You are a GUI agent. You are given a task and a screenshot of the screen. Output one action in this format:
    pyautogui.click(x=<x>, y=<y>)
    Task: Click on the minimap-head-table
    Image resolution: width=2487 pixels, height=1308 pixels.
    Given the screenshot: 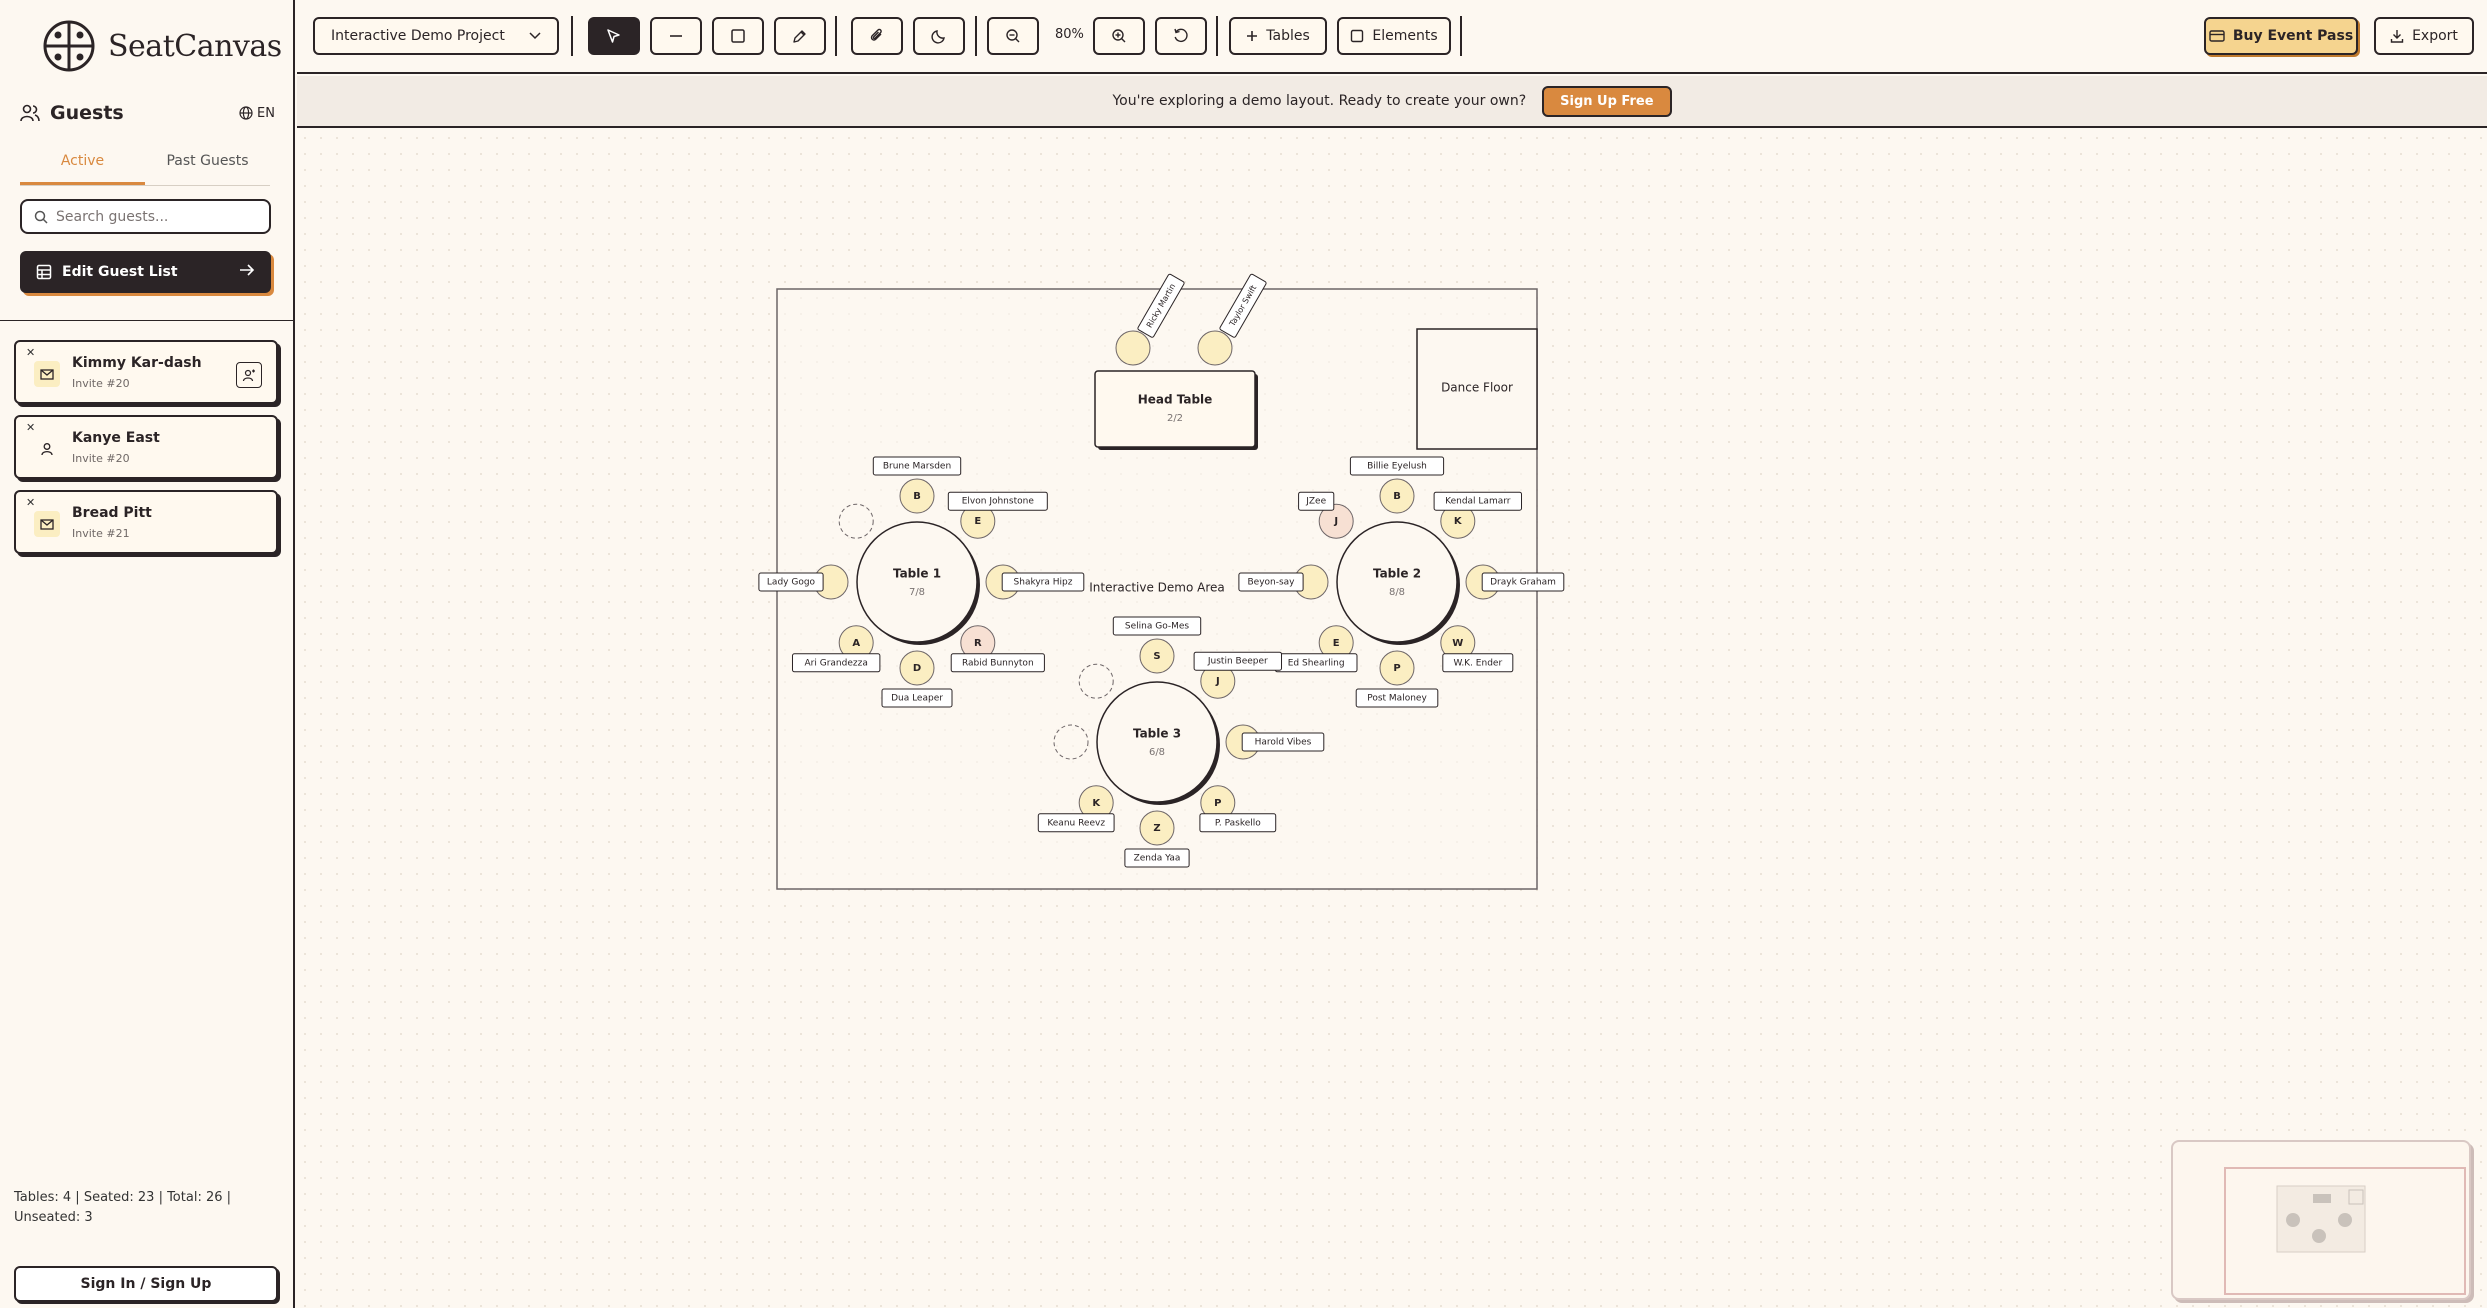 What is the action you would take?
    pyautogui.click(x=2322, y=1198)
    